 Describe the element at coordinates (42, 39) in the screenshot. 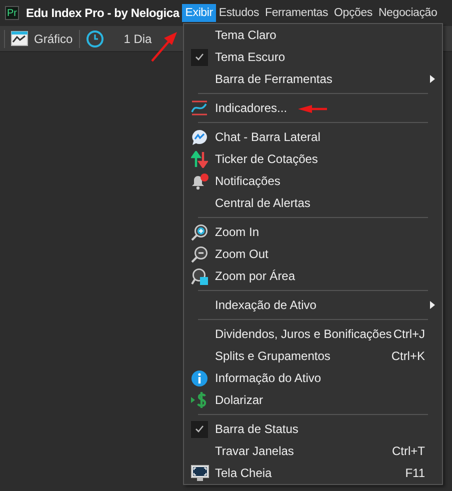

I see `chart-button: Gráfico` at that location.